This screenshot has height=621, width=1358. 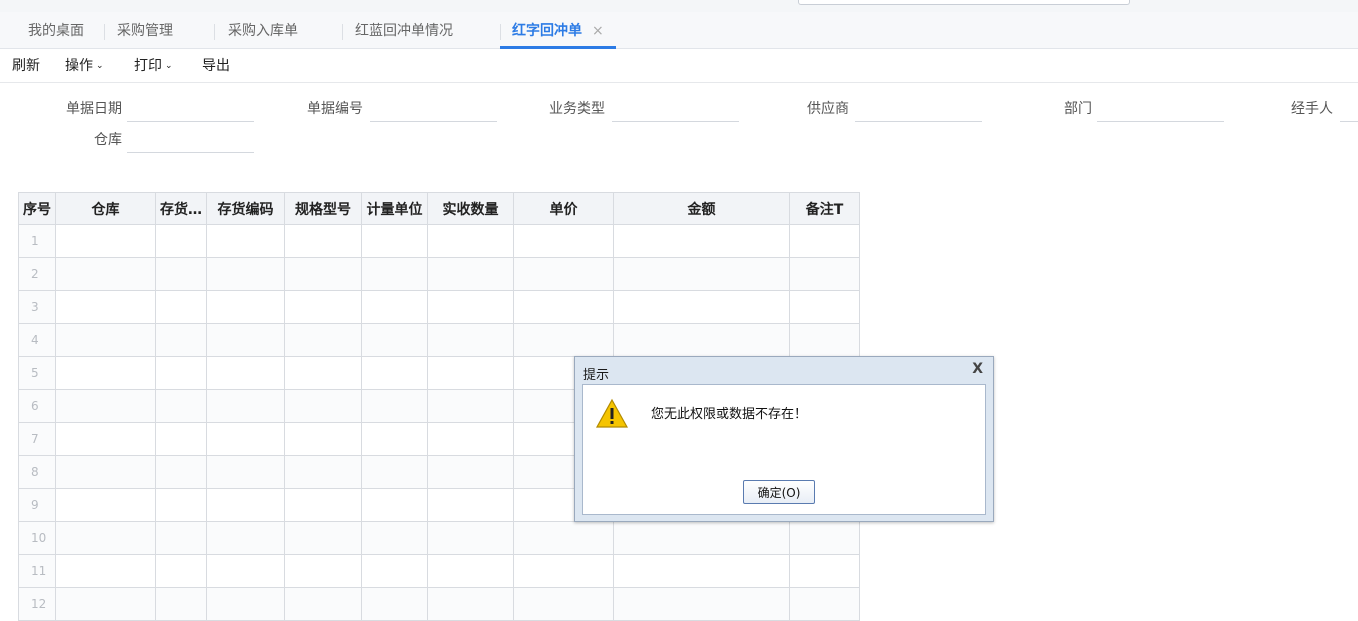 I want to click on row-number-cell: 1, so click(x=37, y=241).